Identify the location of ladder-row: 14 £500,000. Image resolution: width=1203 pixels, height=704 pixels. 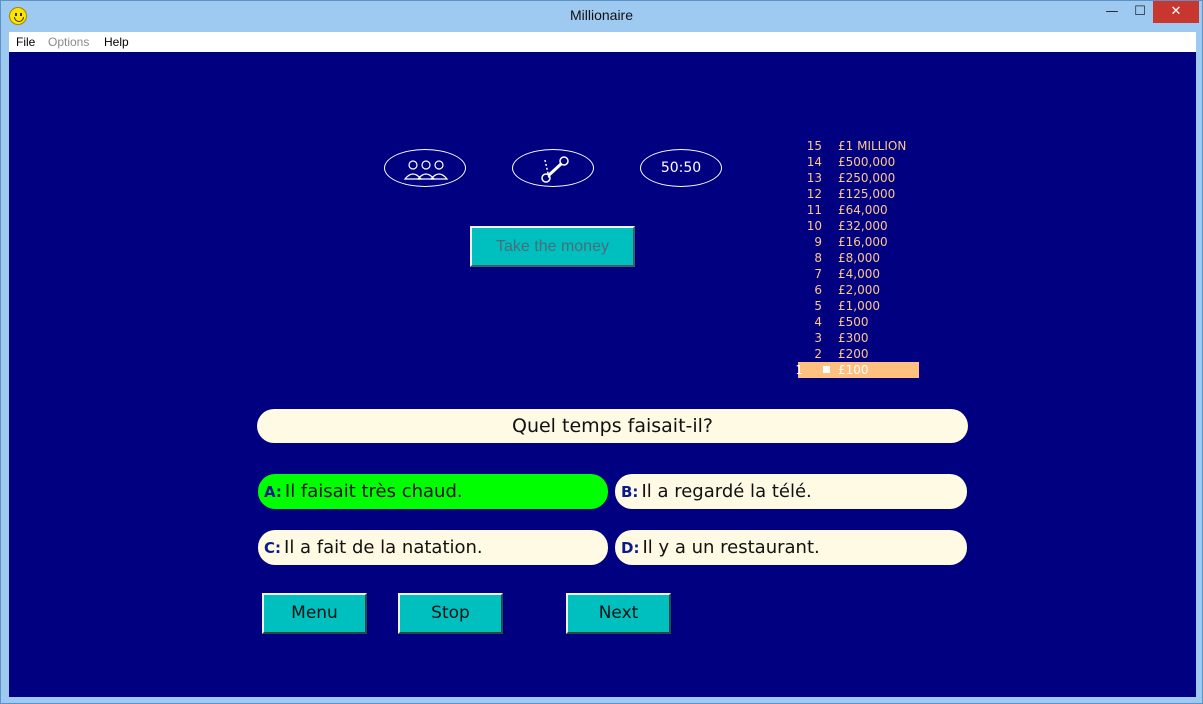
(868, 162).